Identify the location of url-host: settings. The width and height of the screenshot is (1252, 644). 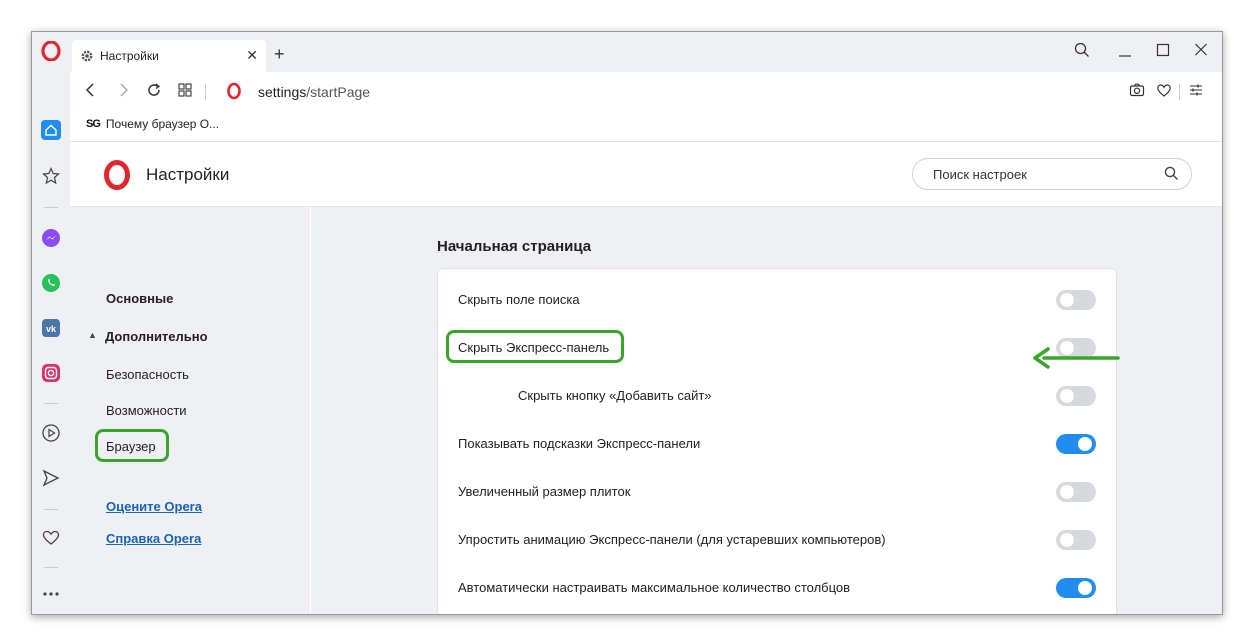
(282, 92).